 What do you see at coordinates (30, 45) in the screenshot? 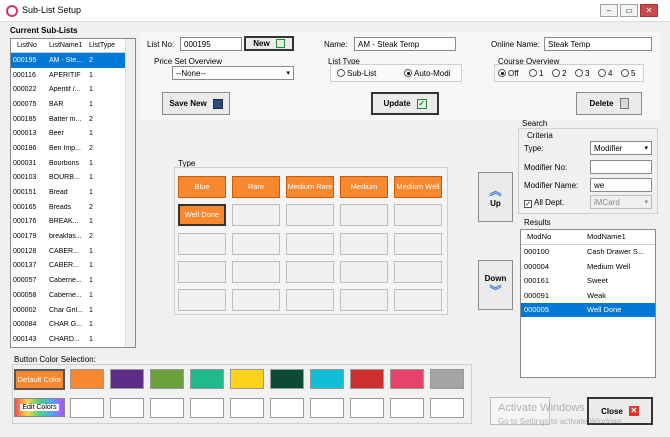
I see `col-listno: ListNo` at bounding box center [30, 45].